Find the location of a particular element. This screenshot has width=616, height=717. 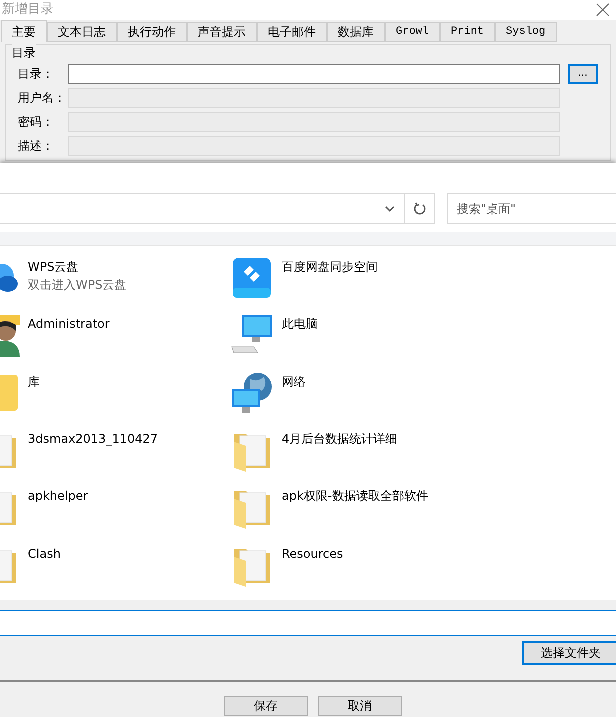

item-name: Administrator is located at coordinates (69, 324).